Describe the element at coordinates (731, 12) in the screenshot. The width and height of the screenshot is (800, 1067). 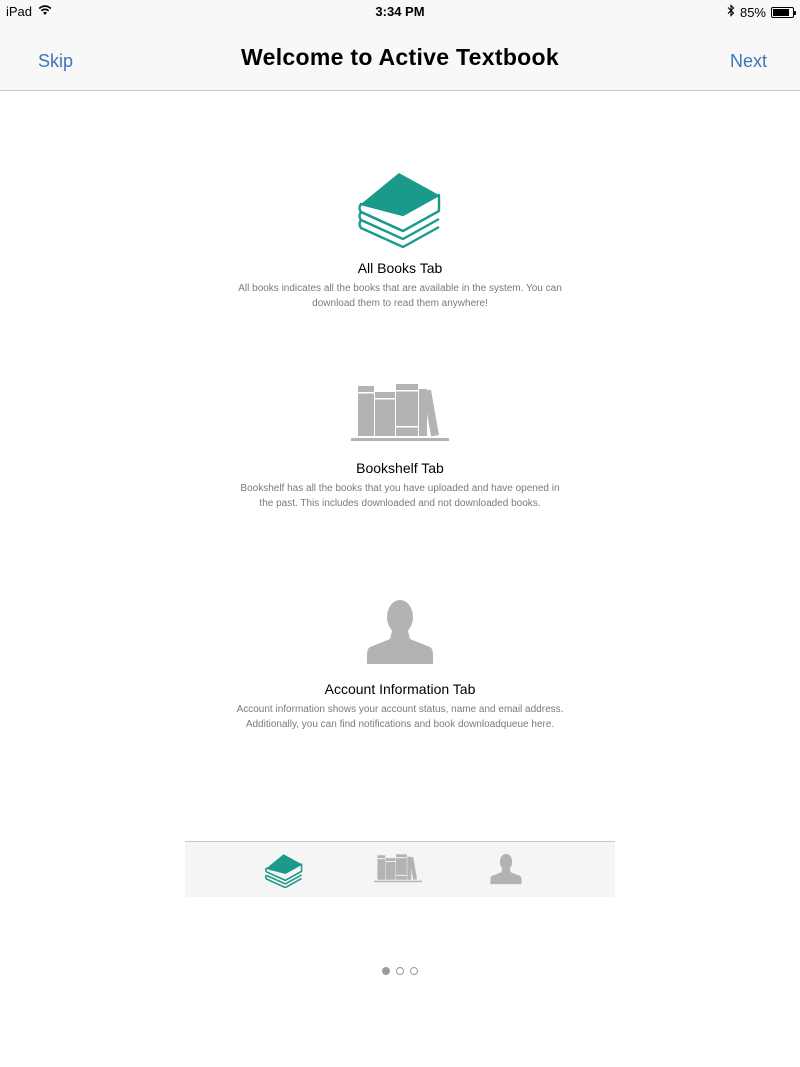
I see `bluetooth-icon` at that location.